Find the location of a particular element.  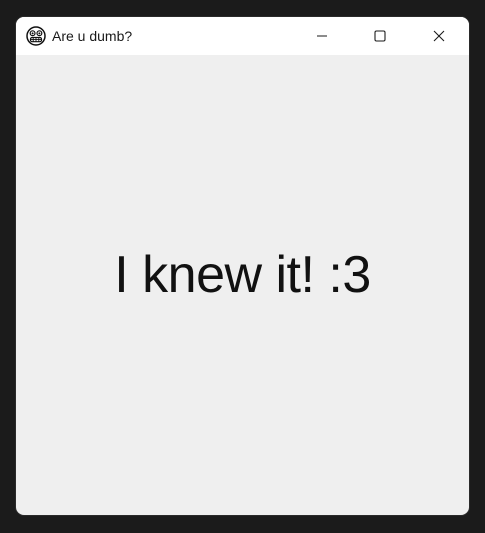

minimize-icon is located at coordinates (322, 36).